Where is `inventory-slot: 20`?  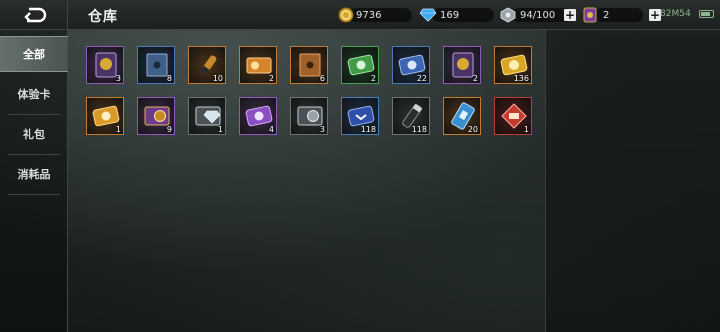
inventory-slot: 20 is located at coordinates (462, 116).